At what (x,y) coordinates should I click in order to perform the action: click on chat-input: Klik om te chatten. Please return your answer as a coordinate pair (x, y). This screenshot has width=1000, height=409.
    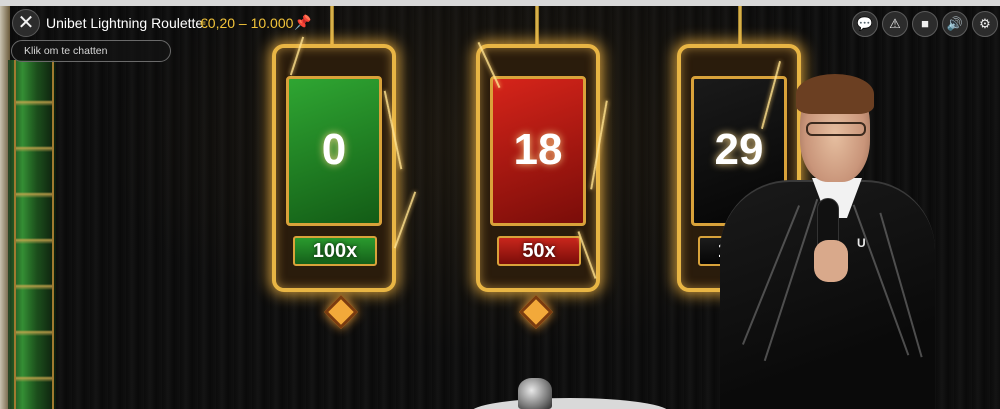
    Looking at the image, I should click on (91, 51).